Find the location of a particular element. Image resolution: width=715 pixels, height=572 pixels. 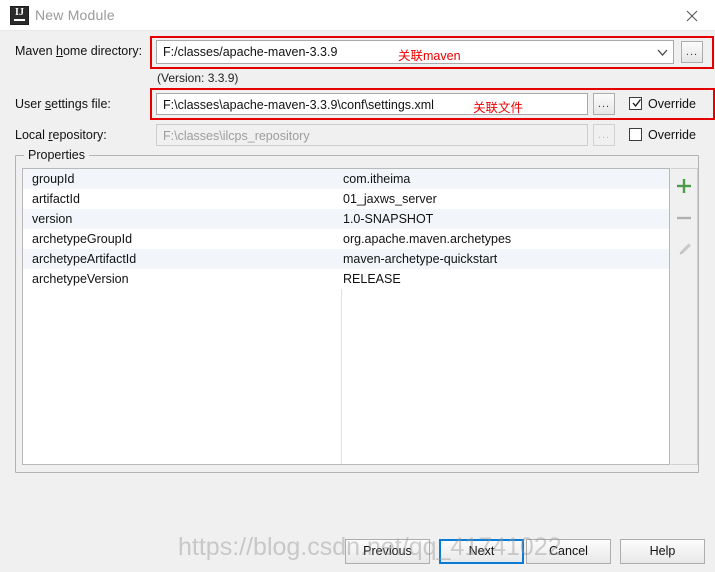

maven-version-note: (Version: 3.3.9) is located at coordinates (198, 78).